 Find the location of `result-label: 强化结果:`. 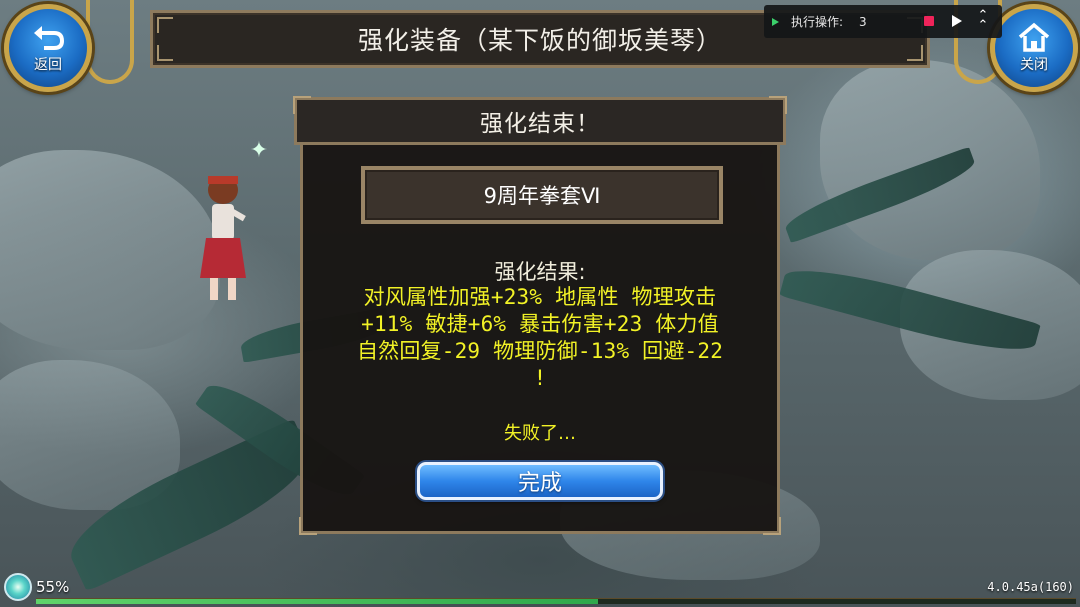

result-label: 强化结果: is located at coordinates (540, 272).